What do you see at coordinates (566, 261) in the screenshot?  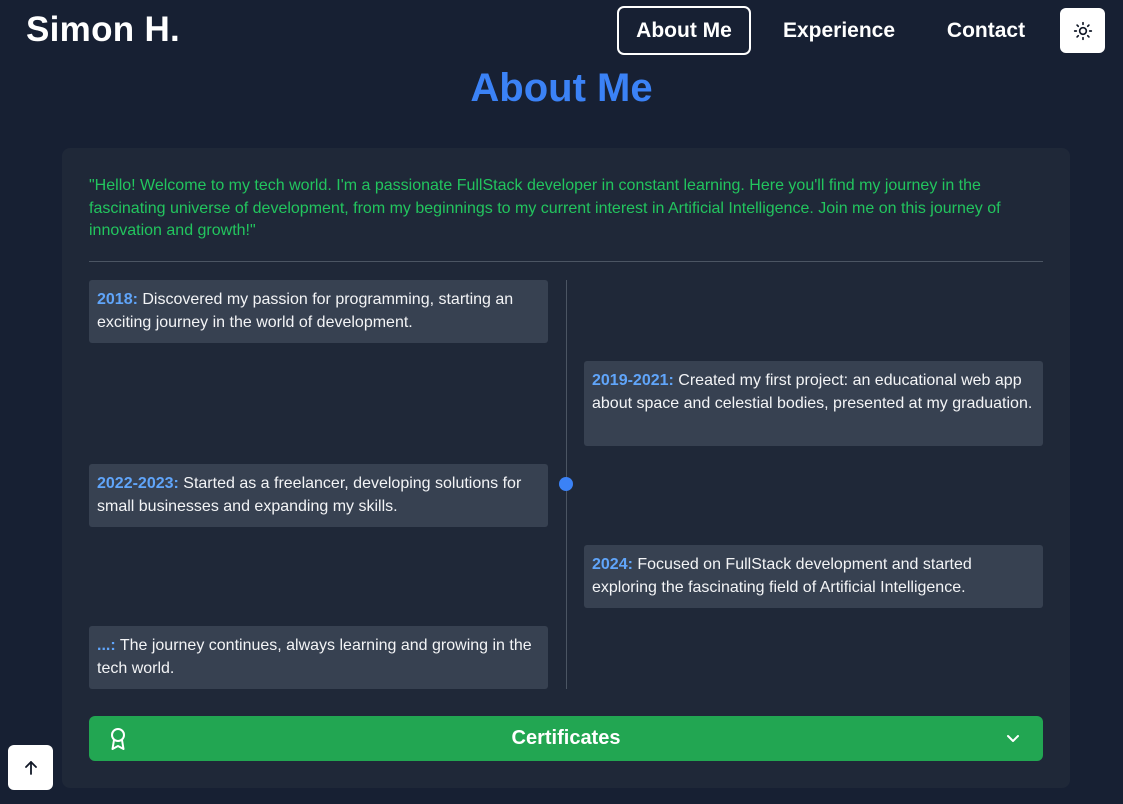 I see `divider` at bounding box center [566, 261].